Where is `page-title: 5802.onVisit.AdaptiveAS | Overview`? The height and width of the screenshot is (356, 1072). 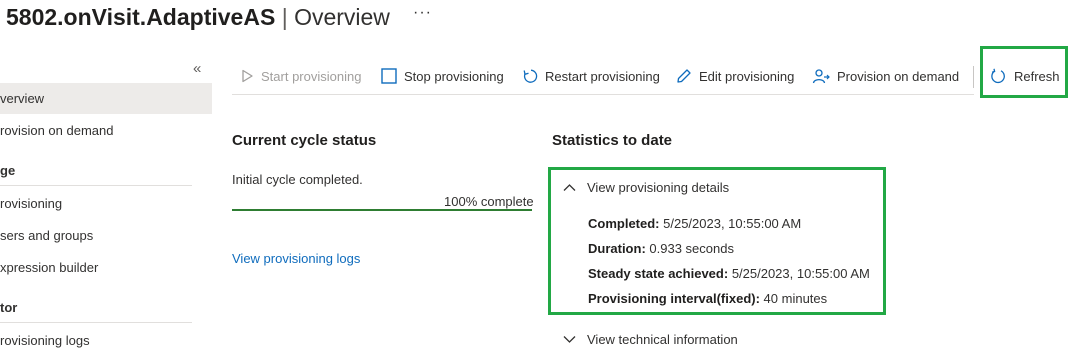 page-title: 5802.onVisit.AdaptiveAS | Overview is located at coordinates (198, 17).